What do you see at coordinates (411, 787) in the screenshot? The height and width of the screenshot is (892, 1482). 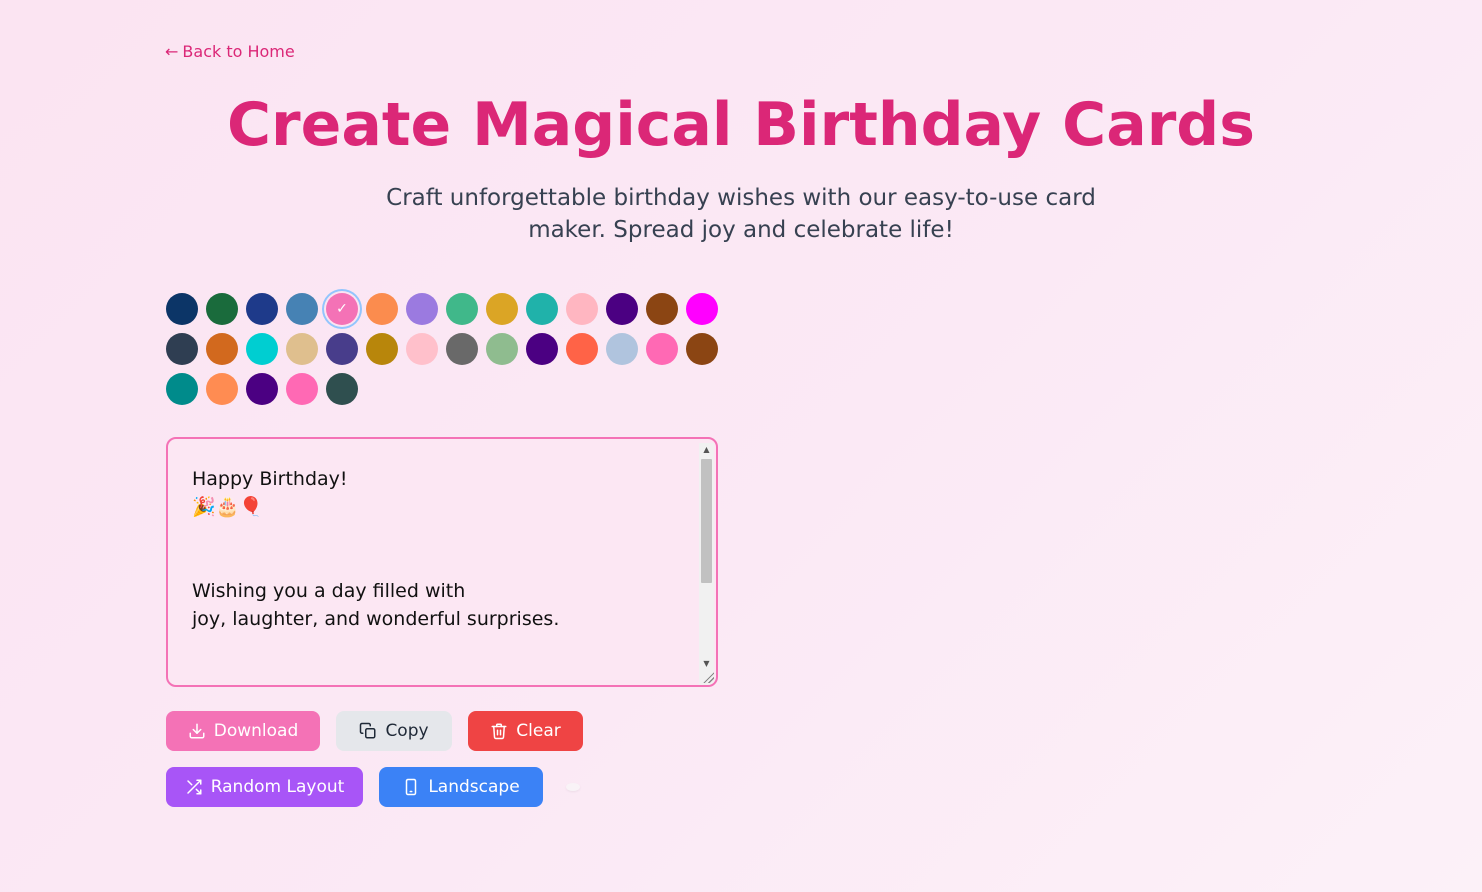 I see `phone-portrait-icon` at bounding box center [411, 787].